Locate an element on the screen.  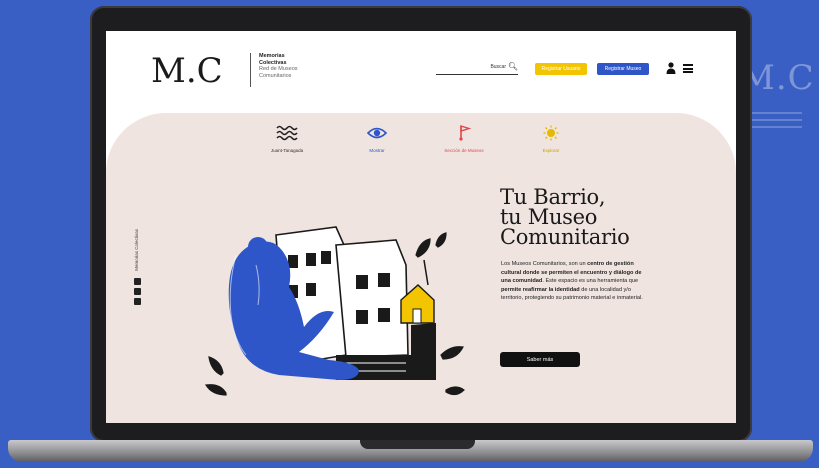
nav-label: Explorar is located at coordinates (551, 150).